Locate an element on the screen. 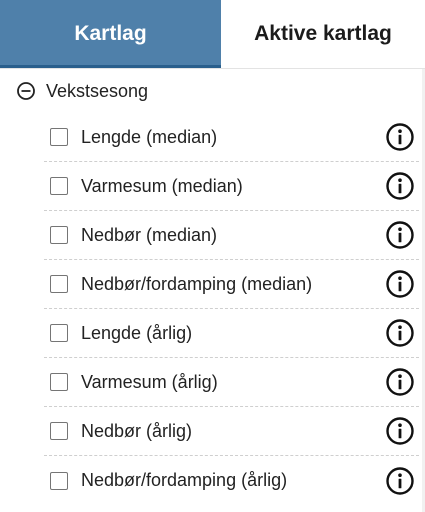 The width and height of the screenshot is (425, 512). layer-label: Lengde (median) is located at coordinates (149, 136).